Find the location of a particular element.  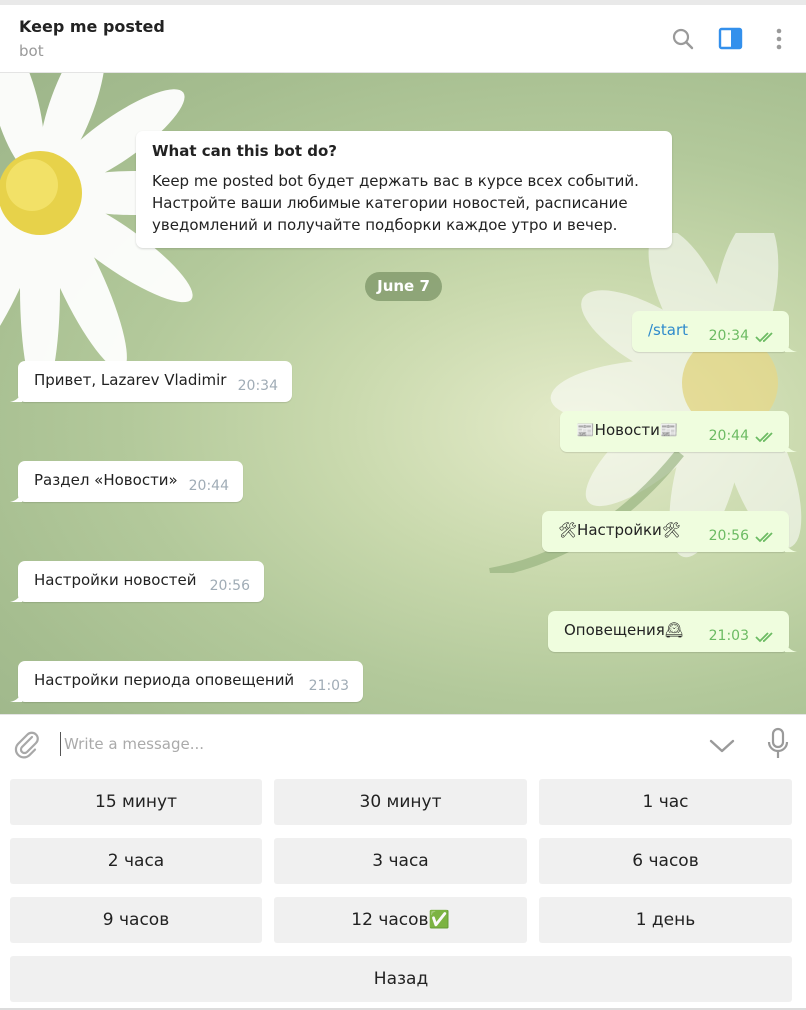

keyboard-button-1-day: 1 день is located at coordinates (665, 920).